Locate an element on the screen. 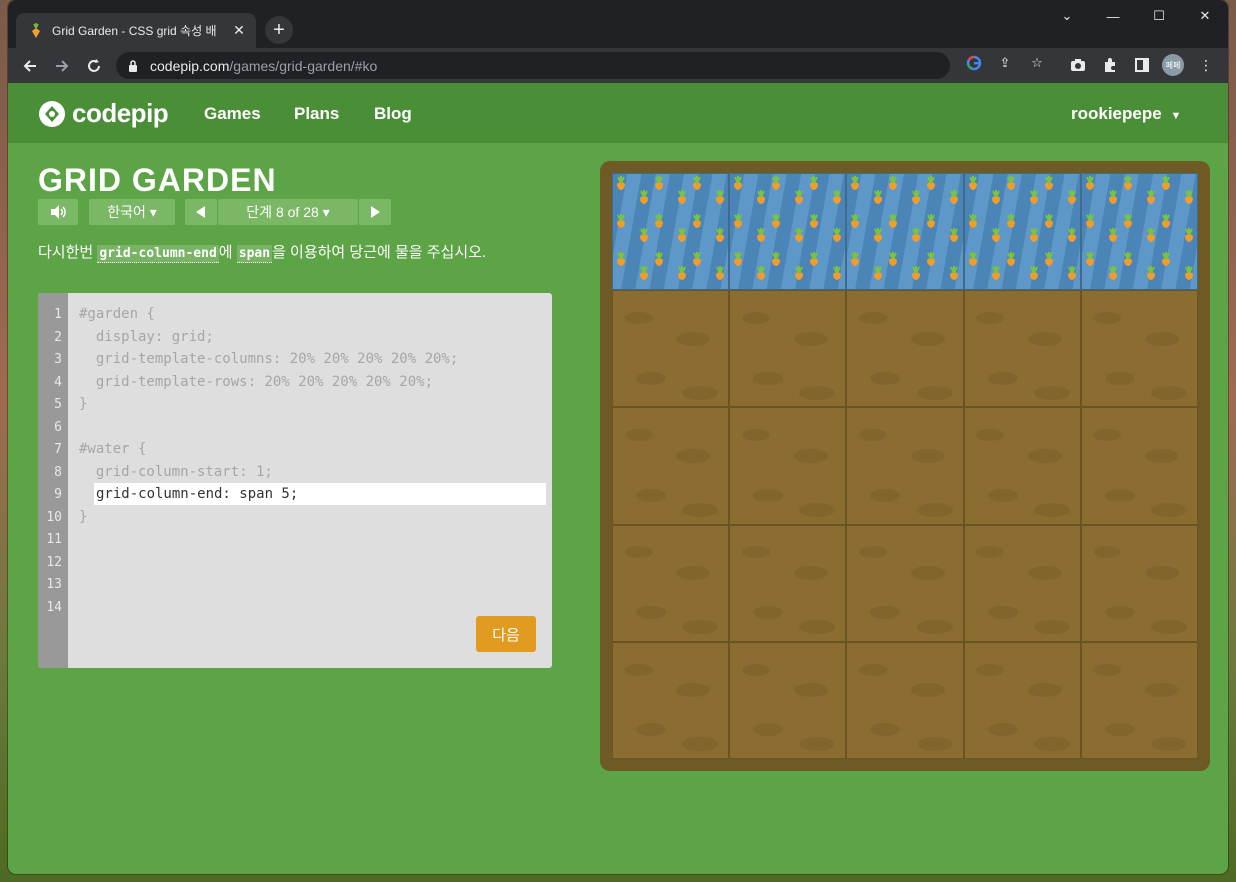  extensions-icon is located at coordinates (1110, 65).